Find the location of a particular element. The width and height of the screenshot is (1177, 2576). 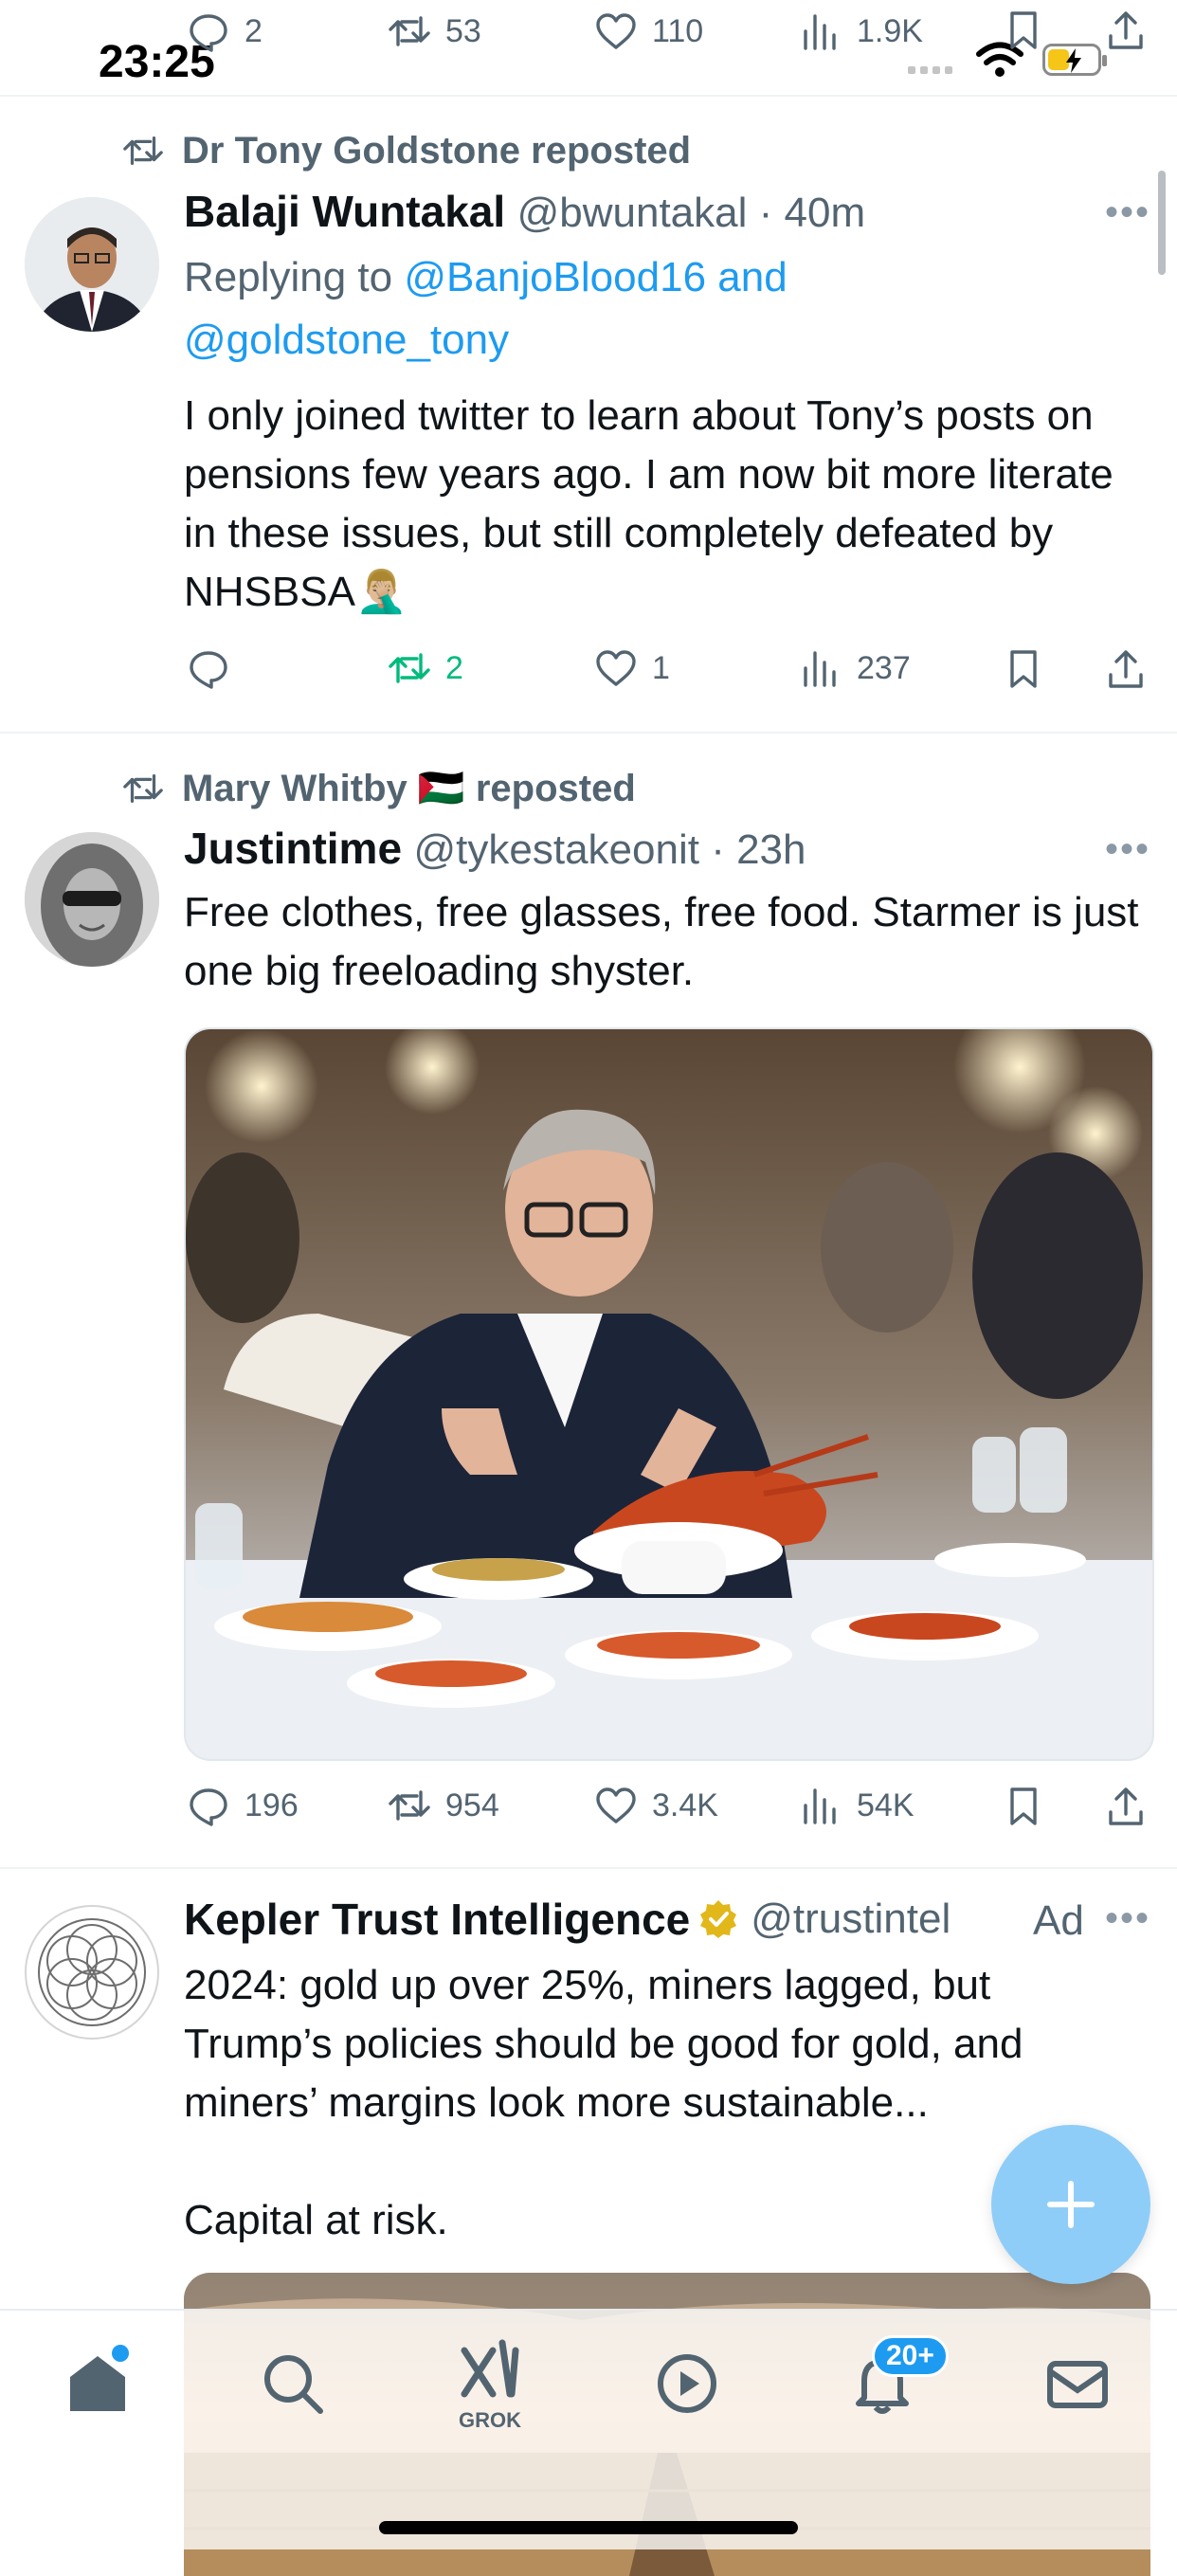

views-button: 54K is located at coordinates (856, 1805).